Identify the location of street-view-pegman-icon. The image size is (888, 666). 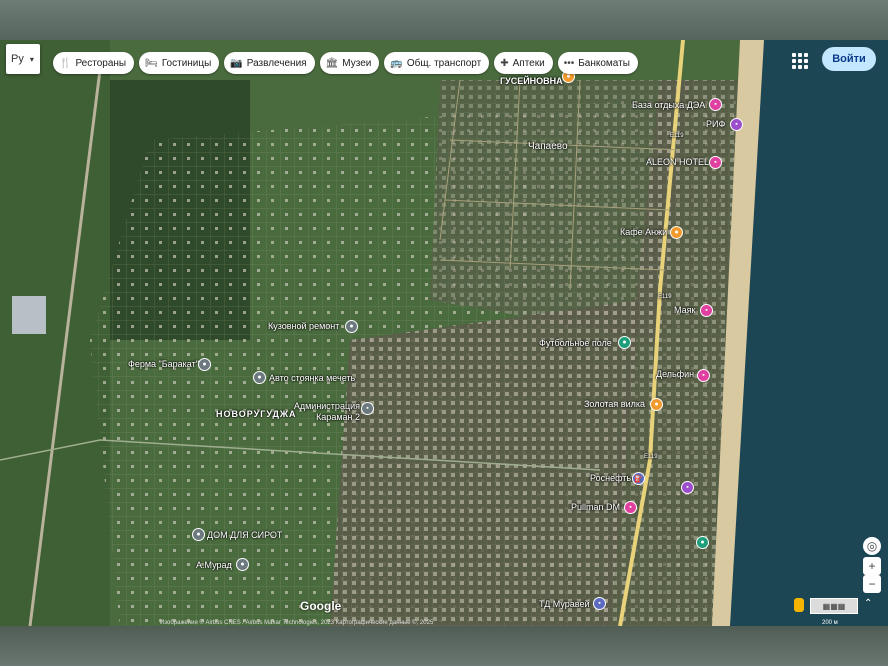
(799, 605).